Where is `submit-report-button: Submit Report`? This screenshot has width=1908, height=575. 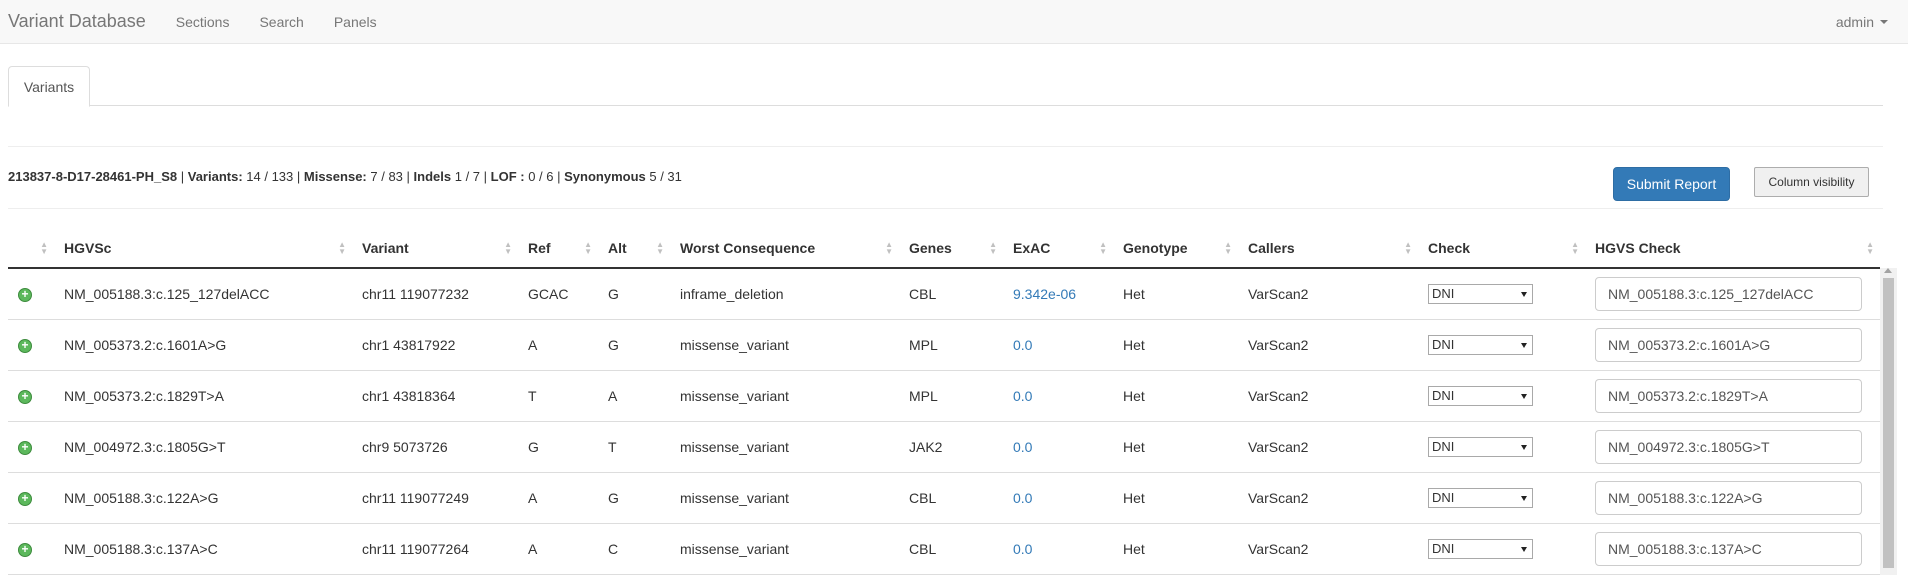
submit-report-button: Submit Report is located at coordinates (1671, 184).